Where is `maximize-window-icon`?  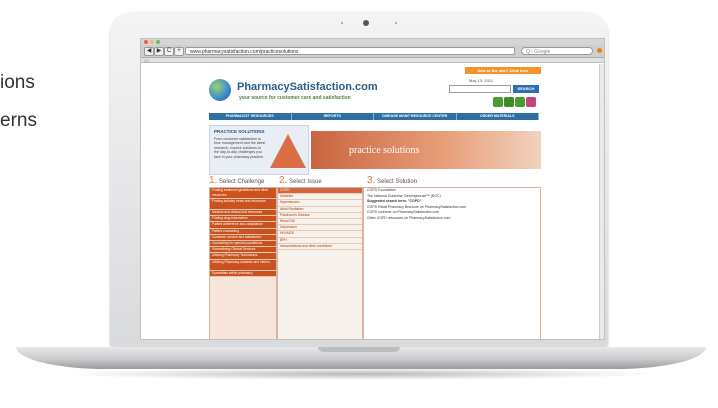
maximize-window-icon is located at coordinates (158, 42).